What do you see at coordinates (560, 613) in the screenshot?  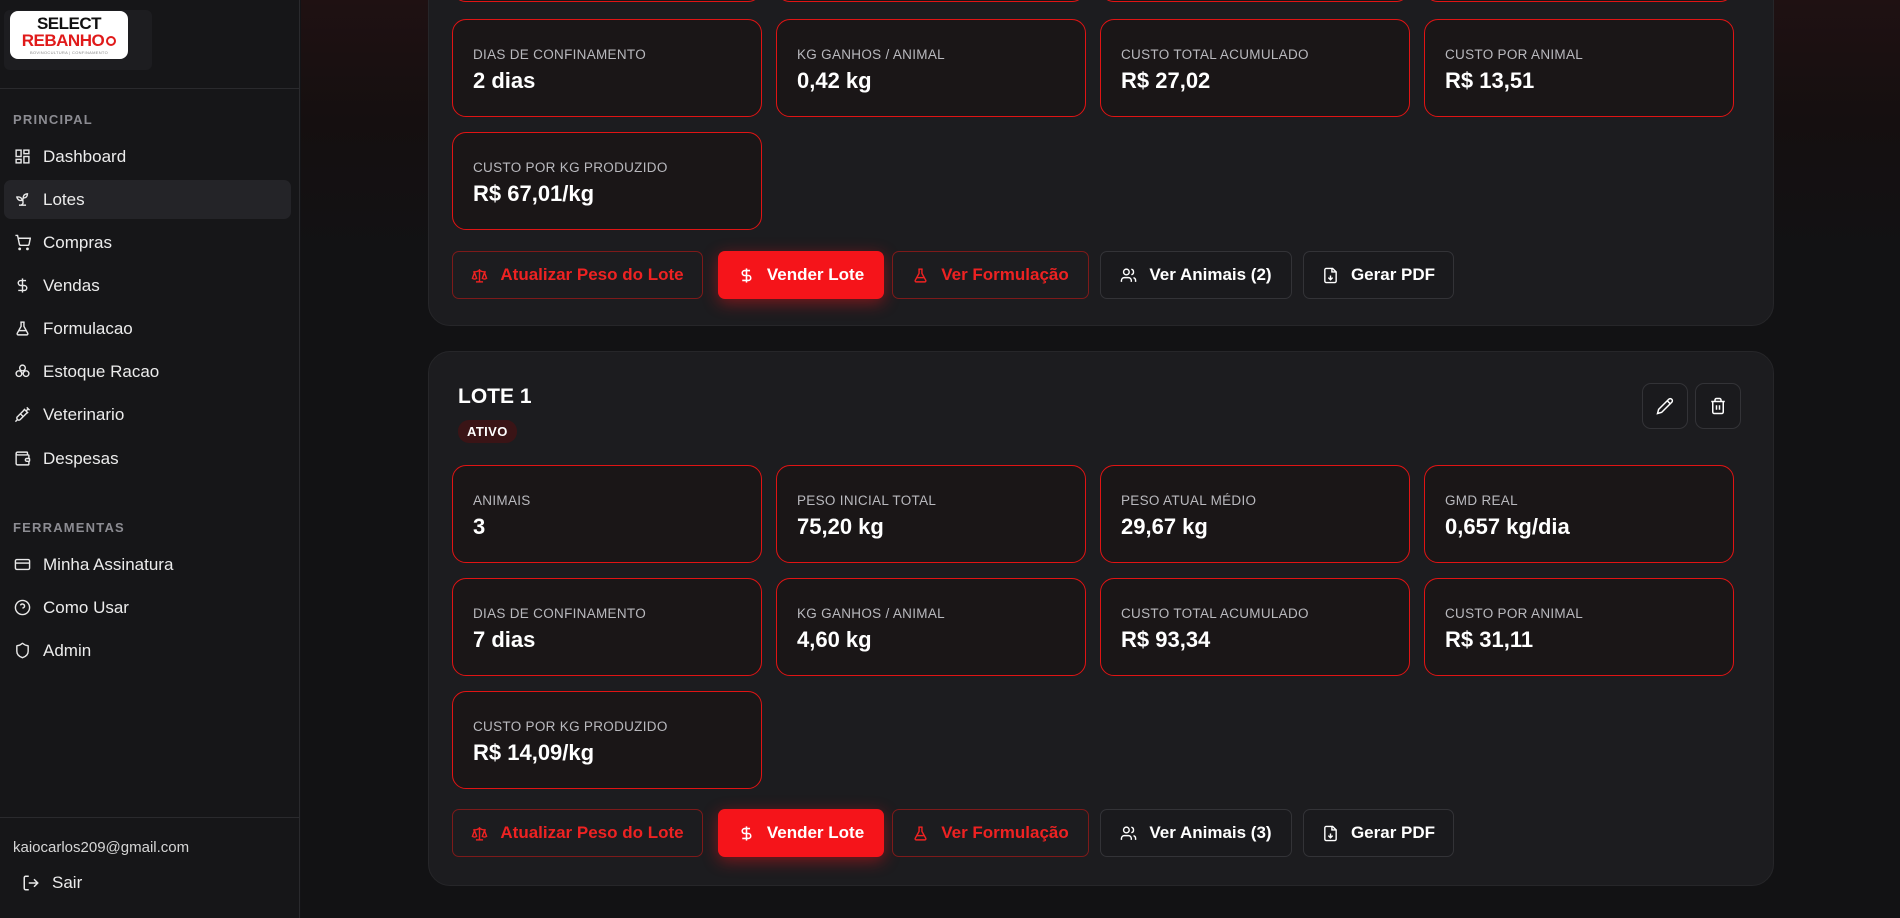 I see `stat-label: DIAS DE CONFINAMENTO` at bounding box center [560, 613].